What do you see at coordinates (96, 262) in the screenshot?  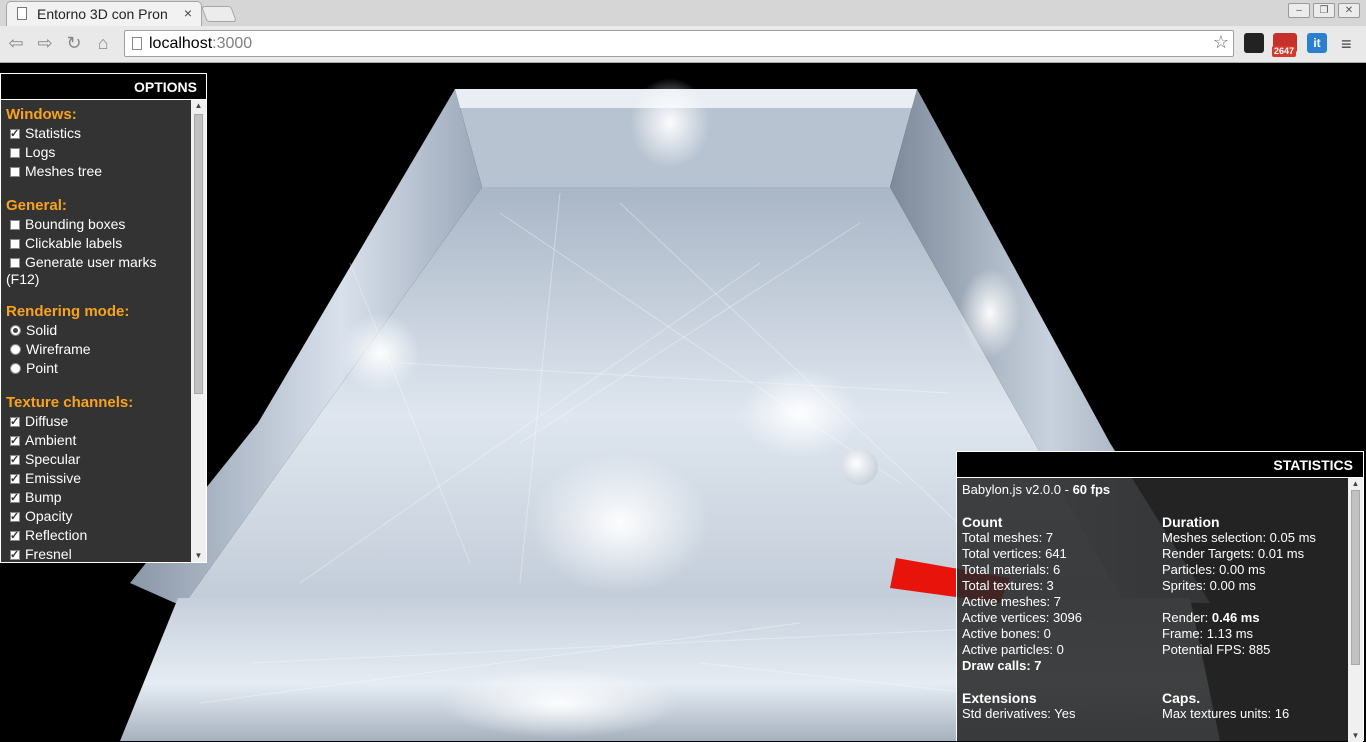 I see `option-generate-user-marks: Generate user marks` at bounding box center [96, 262].